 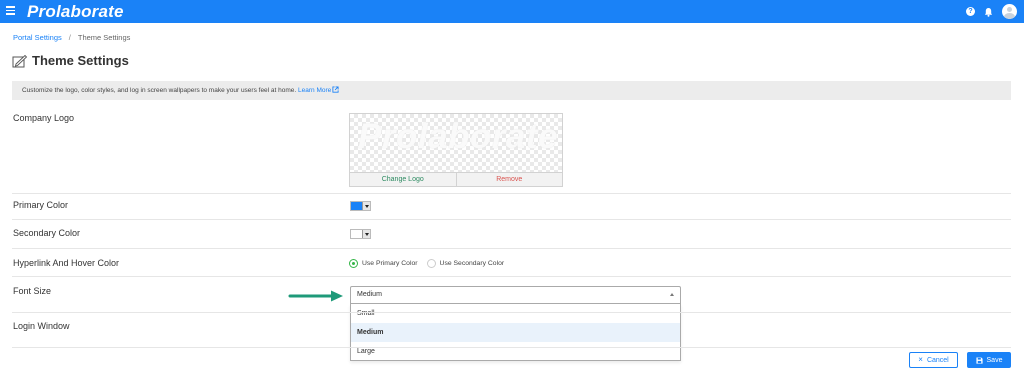 I want to click on use-secondary-color-label: Use Secondary Color, so click(x=472, y=263).